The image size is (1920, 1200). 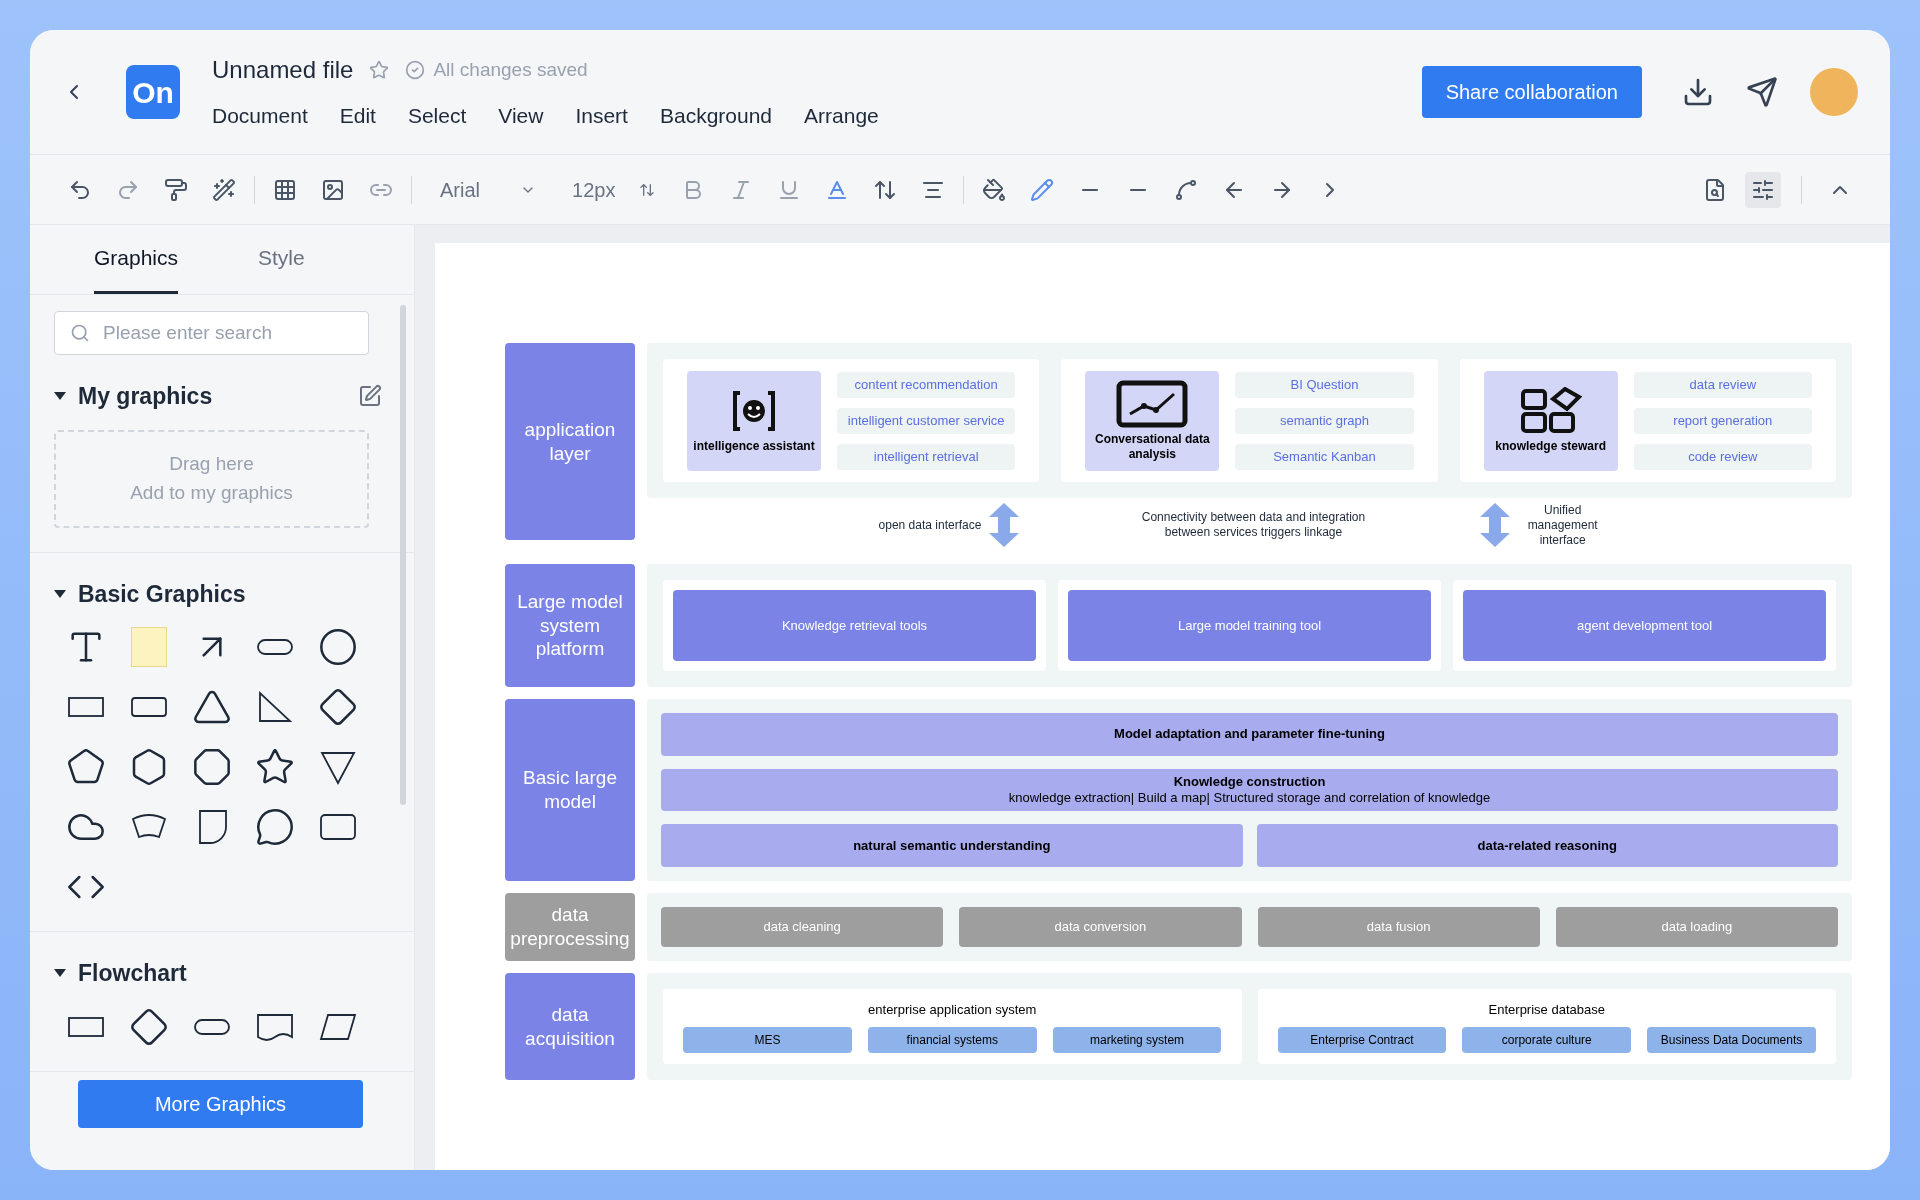 I want to click on feature-chip: data review, so click(x=1722, y=384).